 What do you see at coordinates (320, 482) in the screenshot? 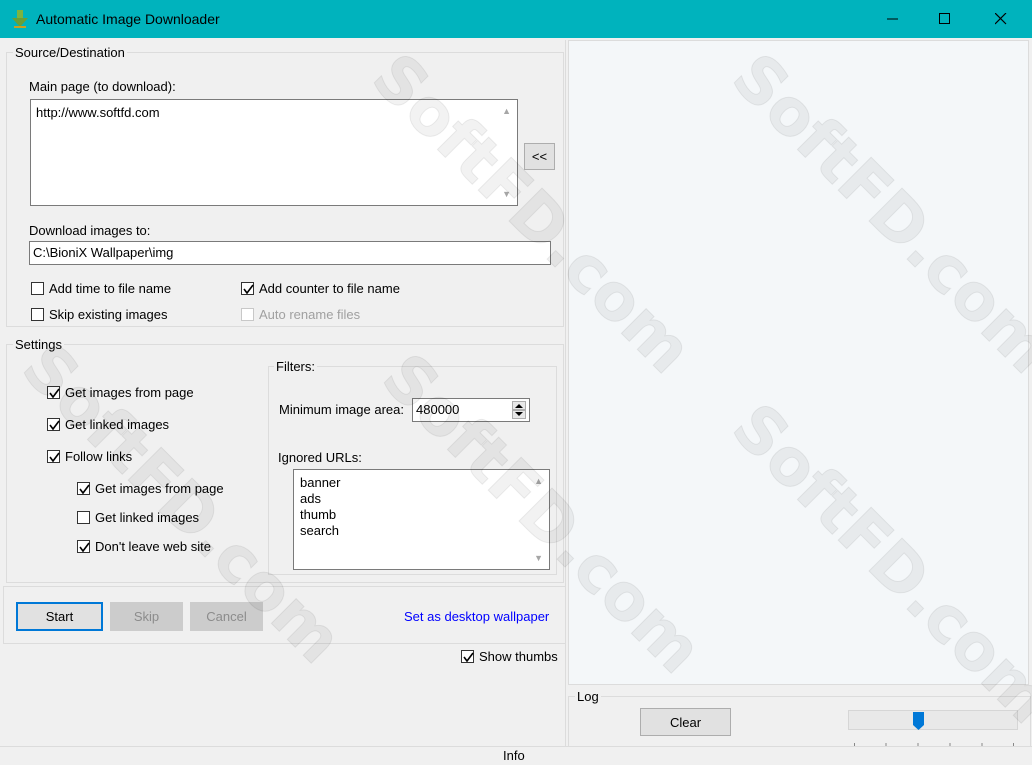
I see `ignored-url: banner` at bounding box center [320, 482].